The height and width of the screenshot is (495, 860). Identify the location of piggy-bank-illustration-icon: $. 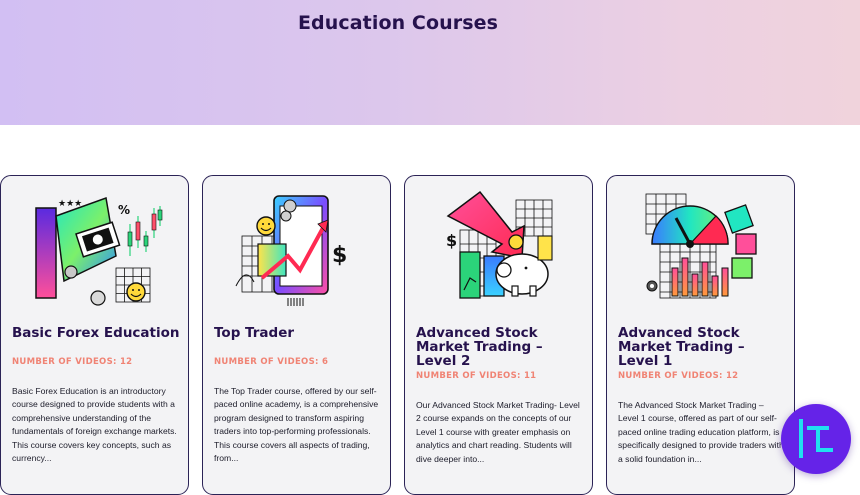
(498, 251).